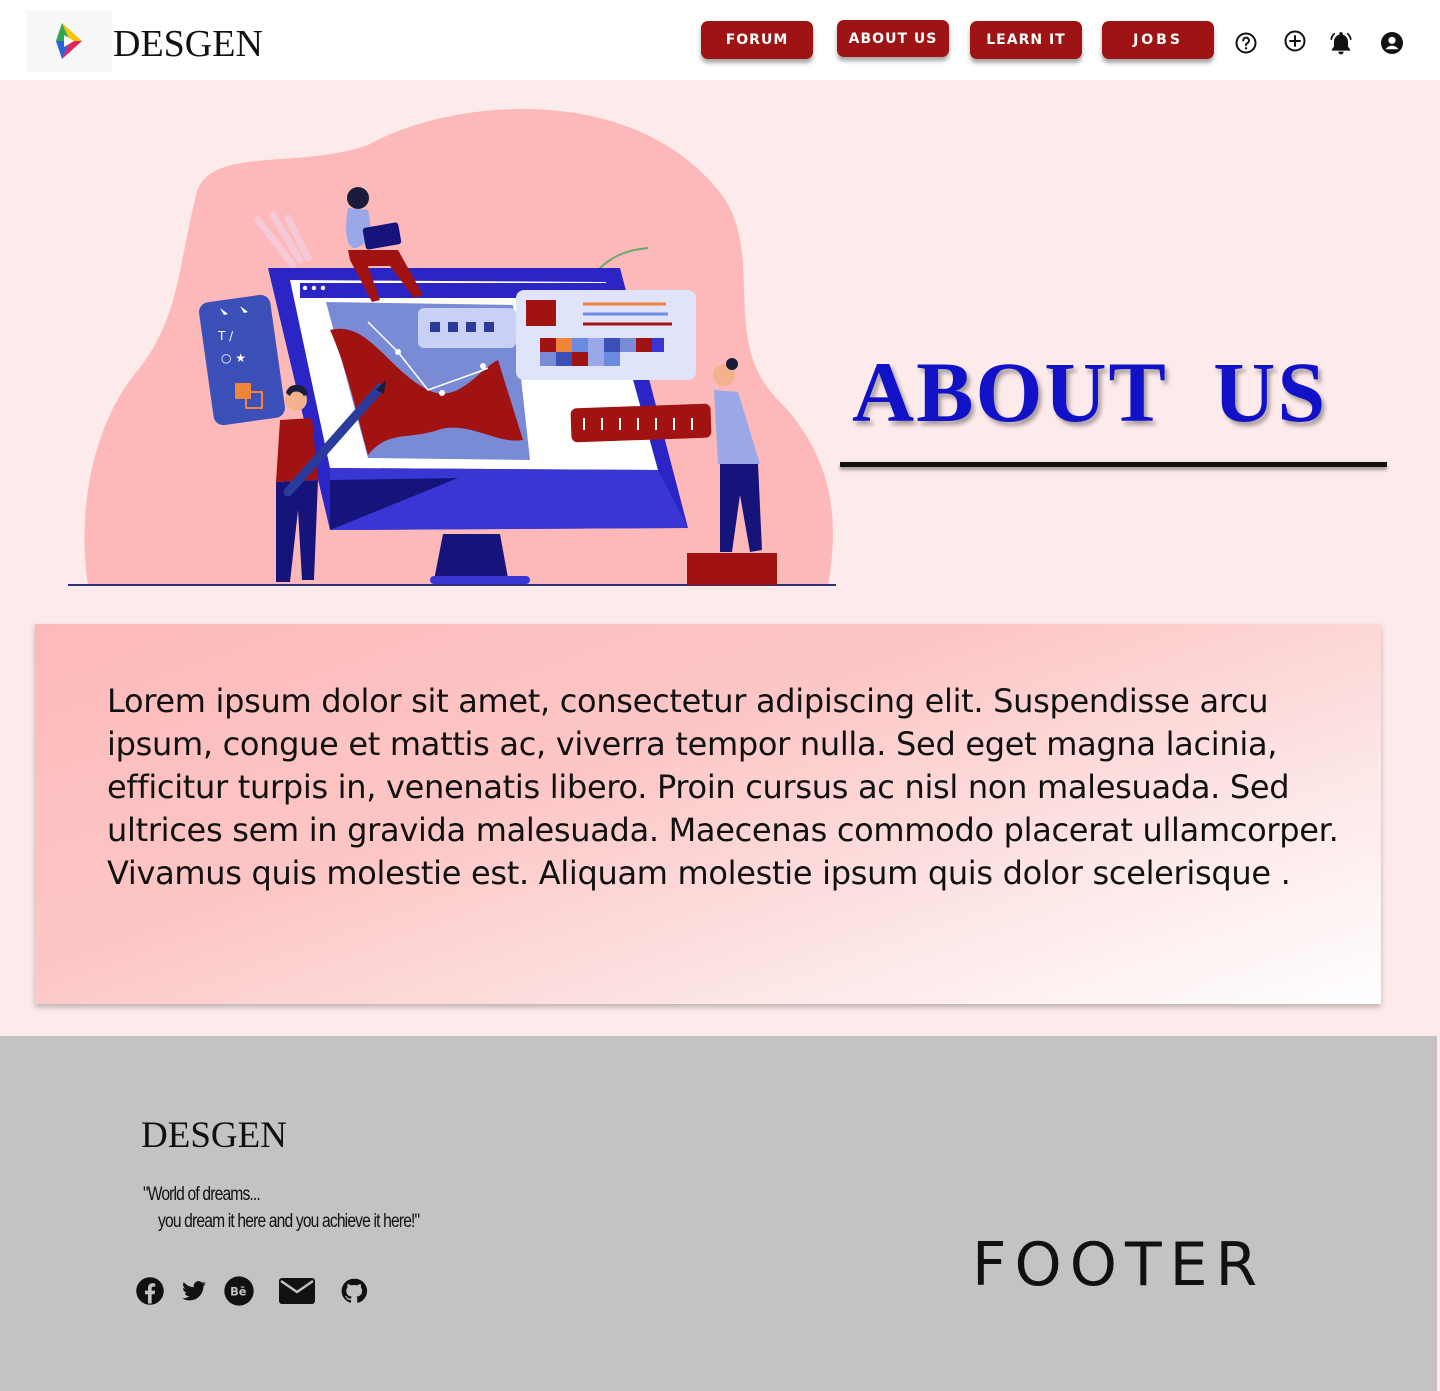 The image size is (1440, 1391). I want to click on twitter-icon, so click(194, 1291).